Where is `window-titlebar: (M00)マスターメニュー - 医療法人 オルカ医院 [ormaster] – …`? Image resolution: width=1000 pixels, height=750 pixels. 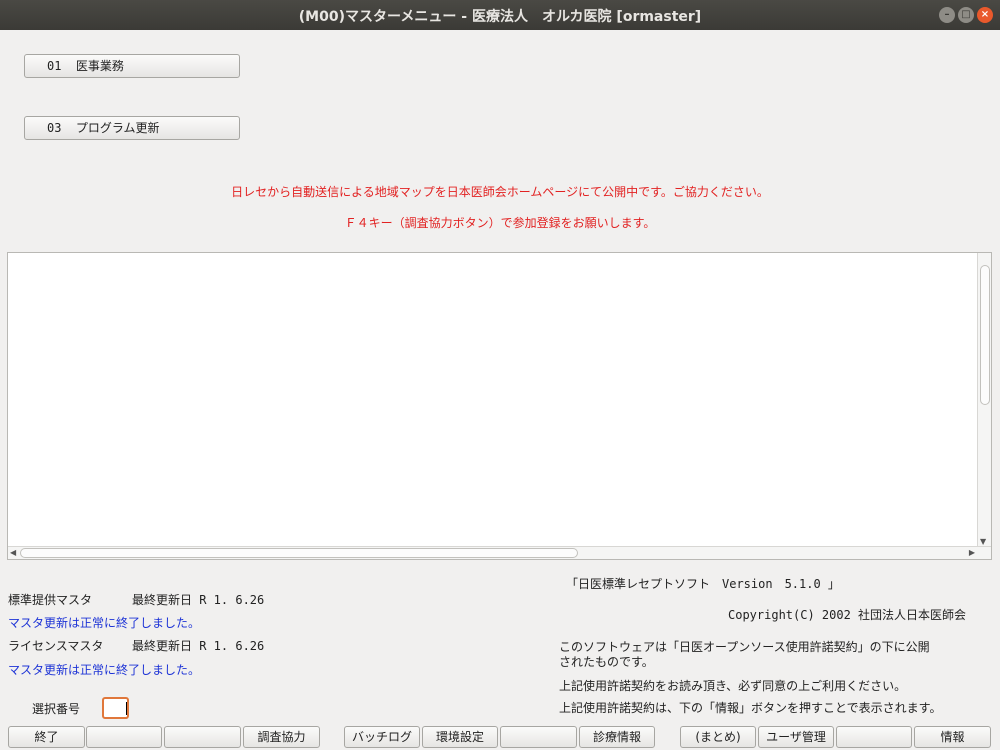
window-titlebar: (M00)マスターメニュー - 医療法人 オルカ医院 [ormaster] – … is located at coordinates (500, 15).